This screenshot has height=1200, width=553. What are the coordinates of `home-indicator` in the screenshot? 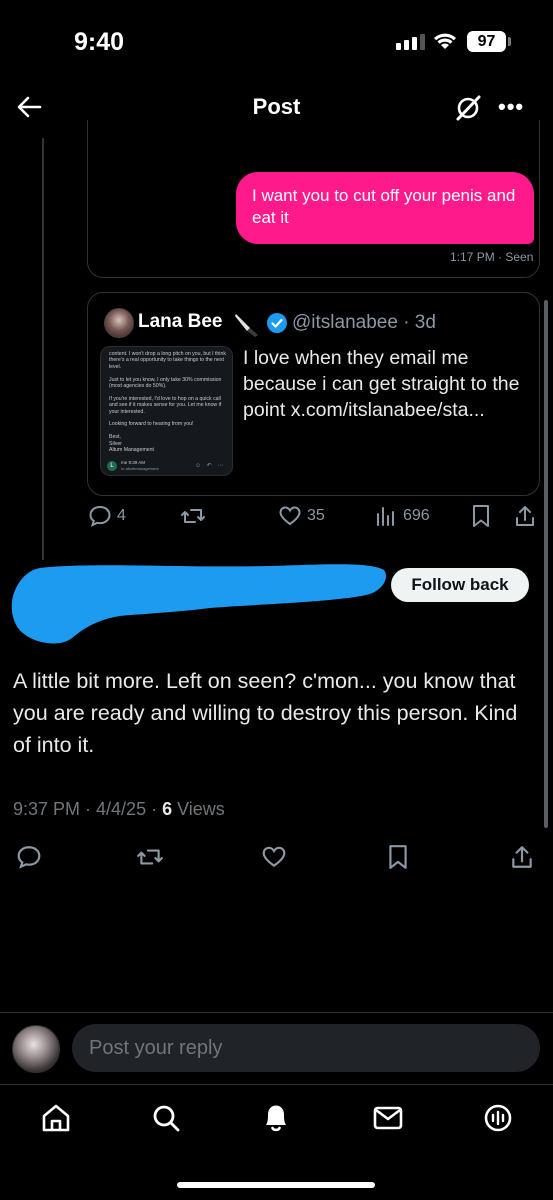 It's located at (276, 1185).